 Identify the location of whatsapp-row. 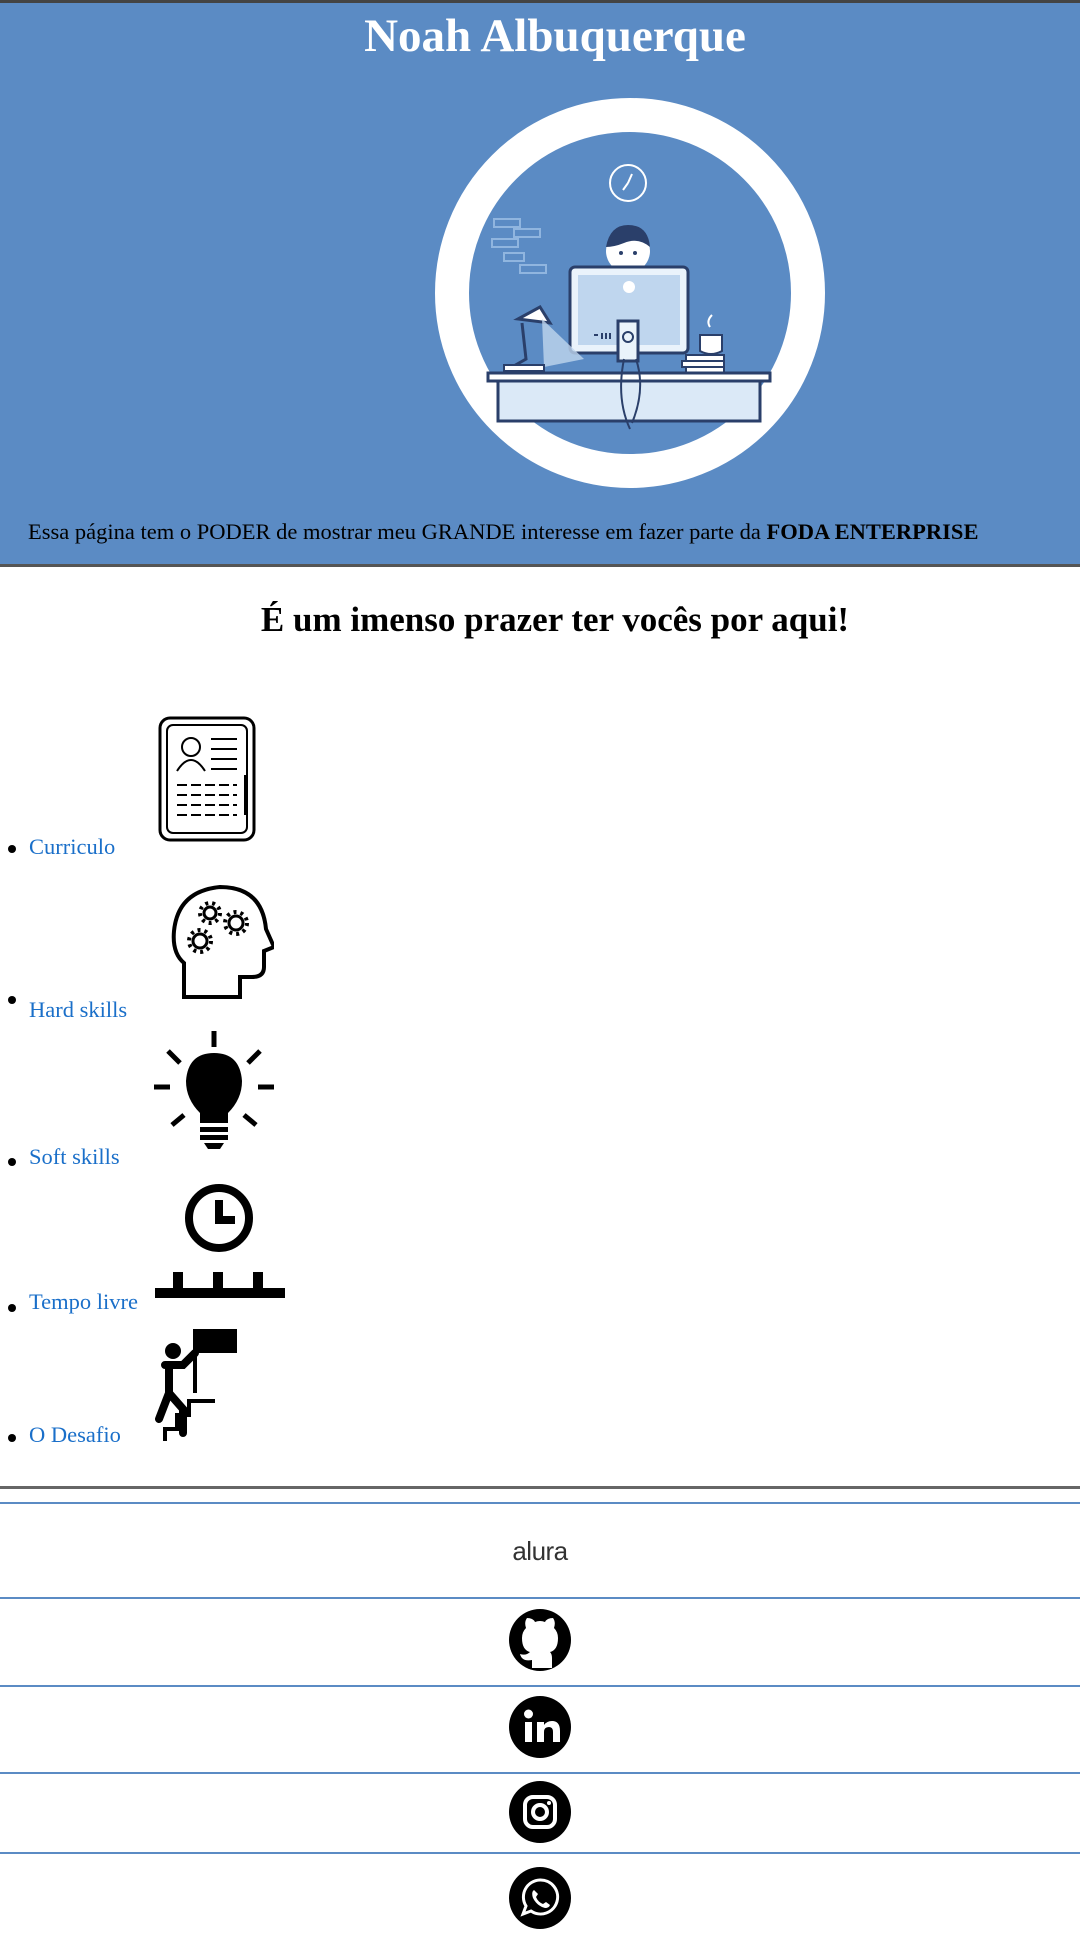
(540, 1894).